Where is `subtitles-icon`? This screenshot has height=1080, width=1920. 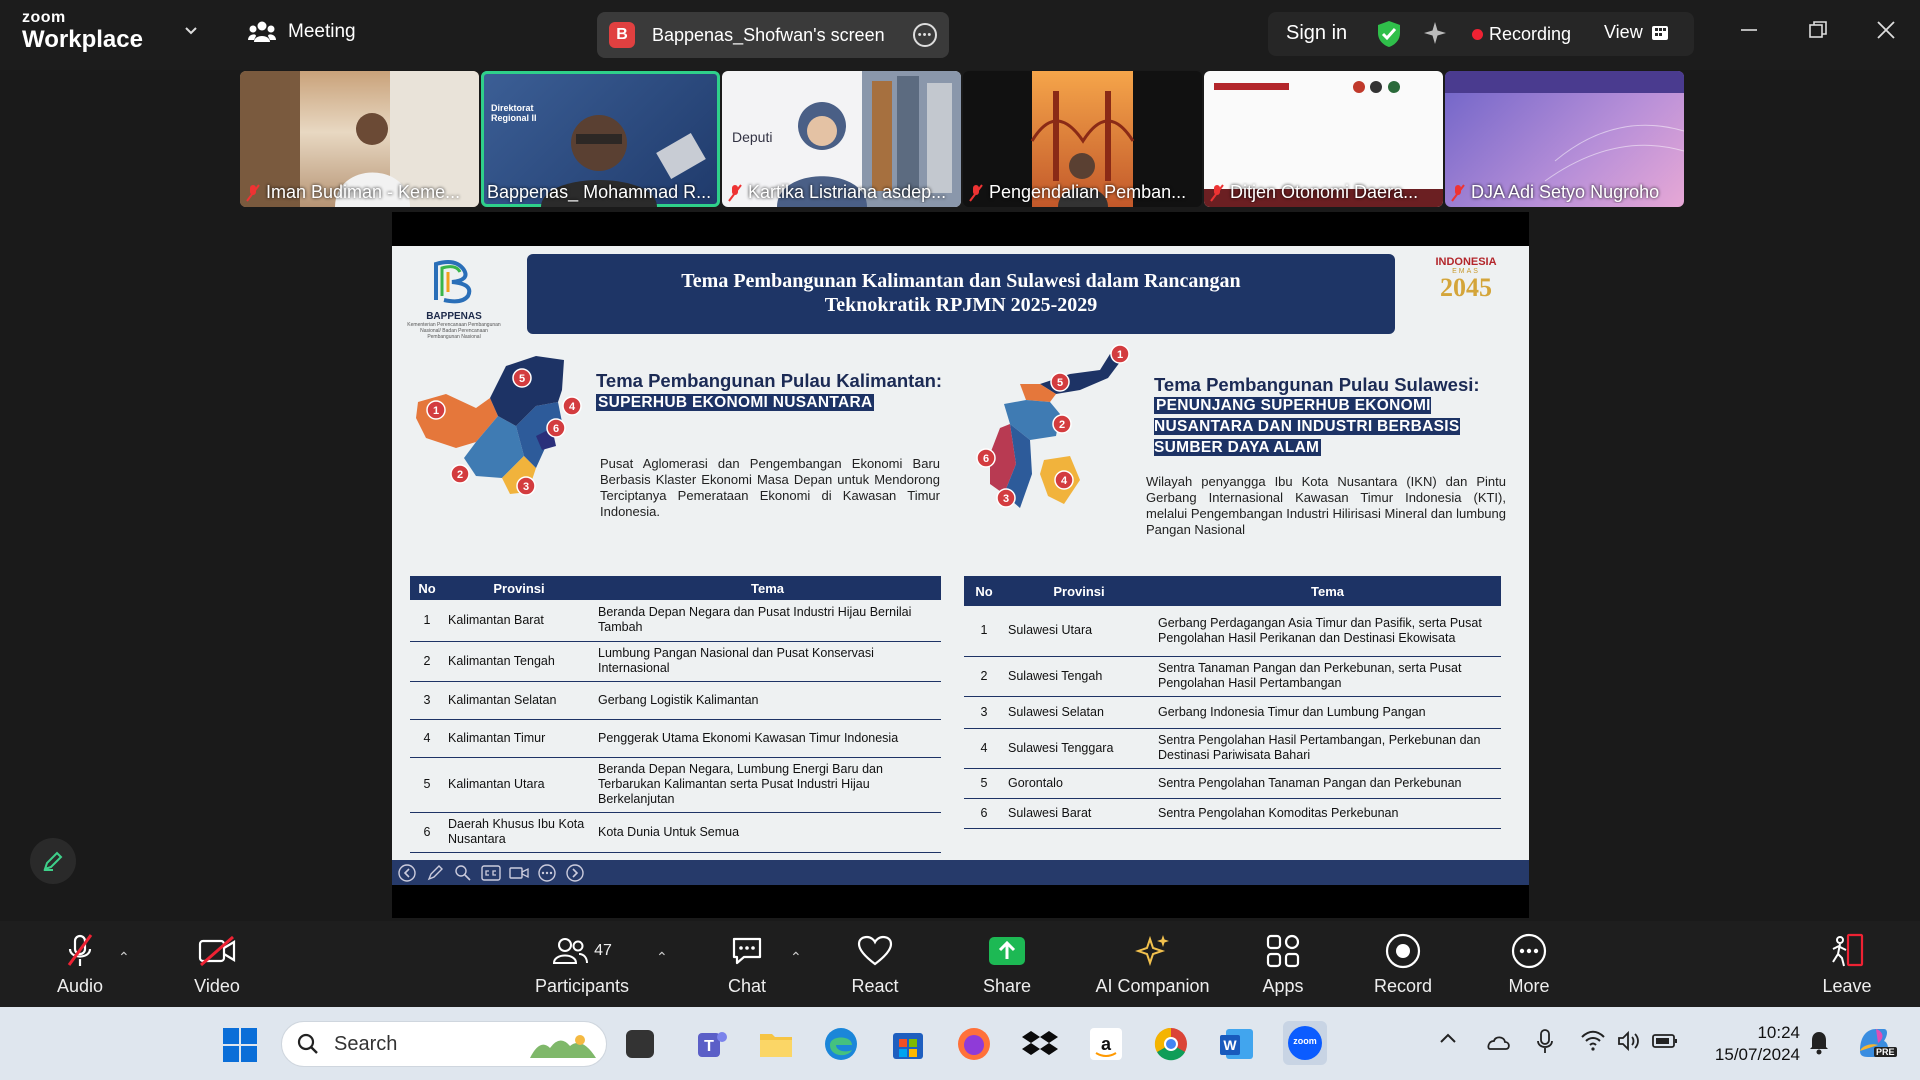 subtitles-icon is located at coordinates (491, 873).